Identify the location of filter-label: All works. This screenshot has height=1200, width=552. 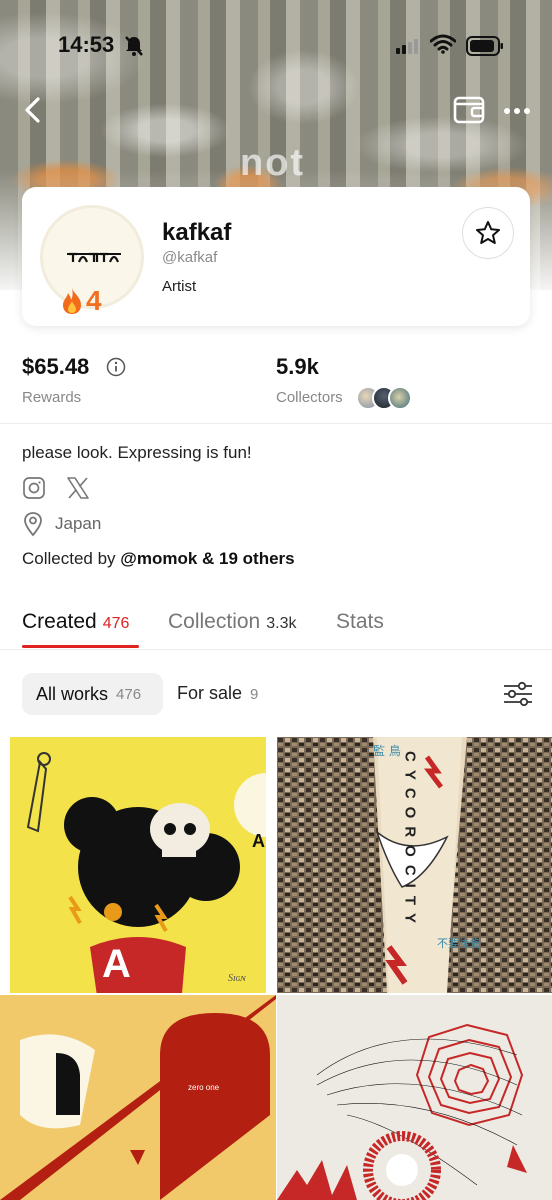
(72, 693).